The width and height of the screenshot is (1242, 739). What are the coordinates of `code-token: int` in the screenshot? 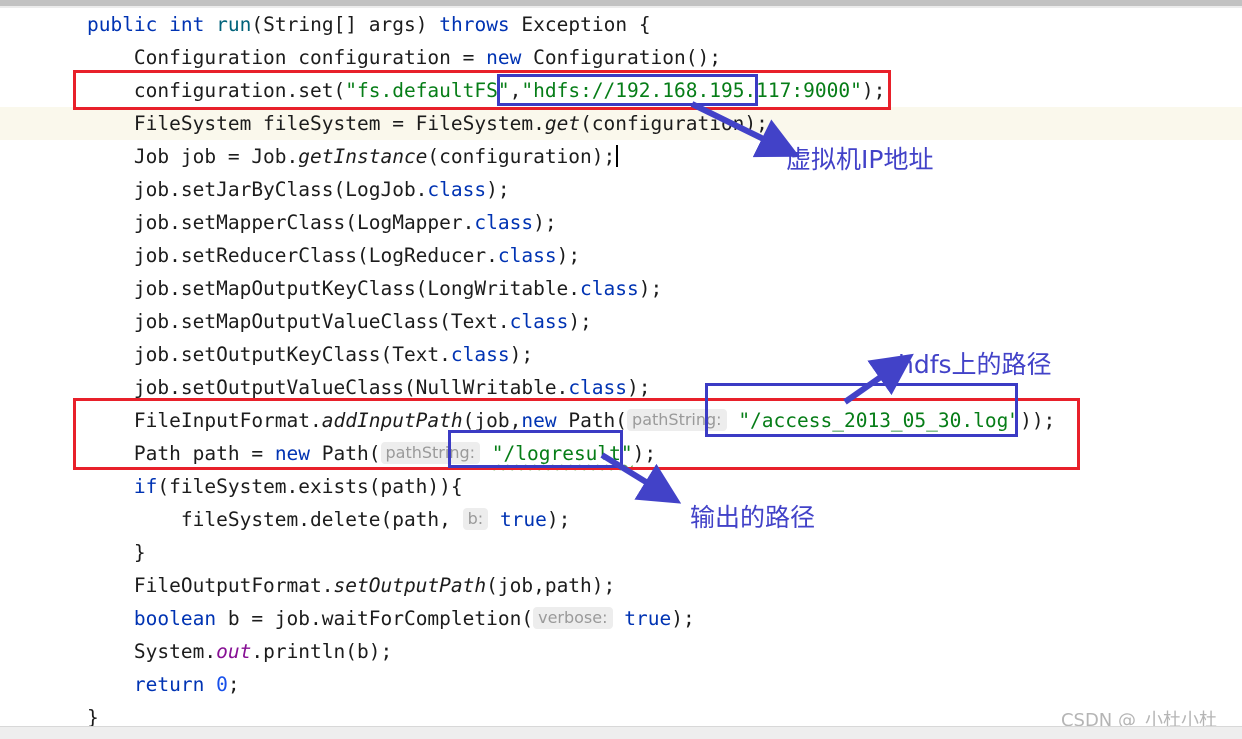 It's located at (187, 24).